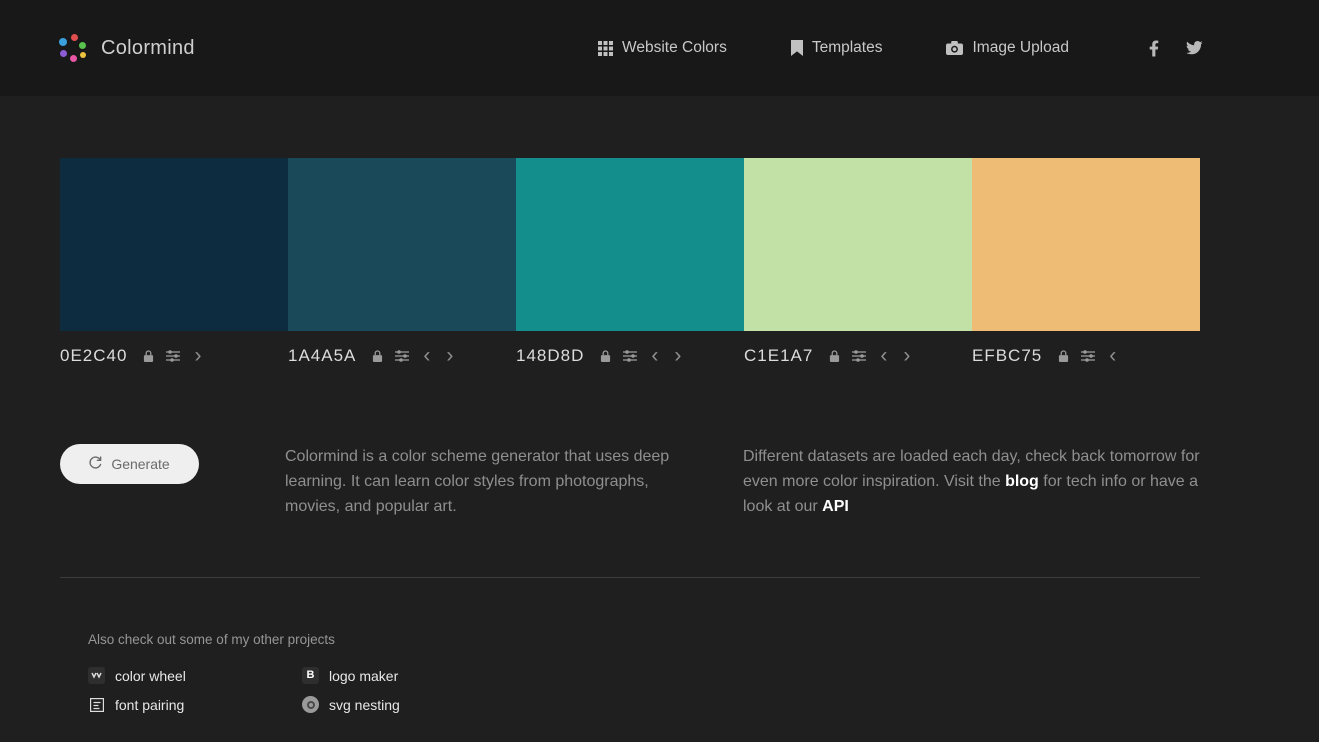 This screenshot has height=742, width=1319. What do you see at coordinates (1194, 48) in the screenshot?
I see `twitter-icon` at bounding box center [1194, 48].